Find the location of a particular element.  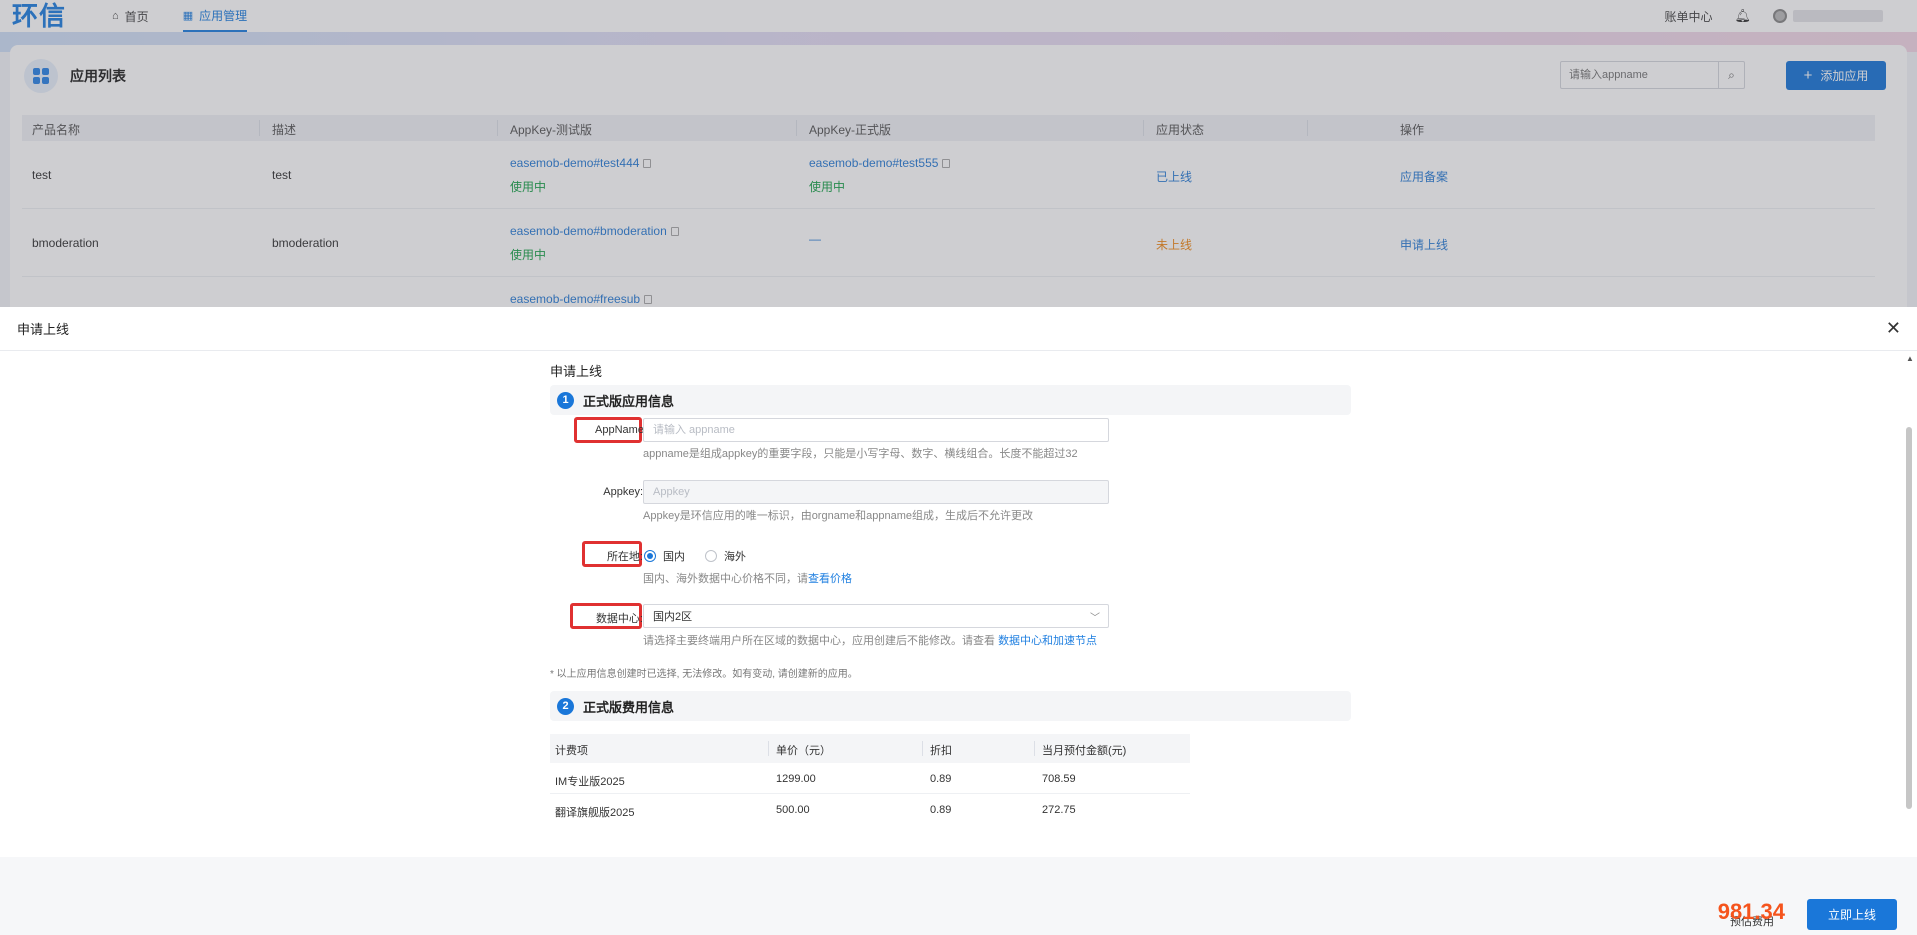

datacenter-select: 国内2区 ﹀ is located at coordinates (876, 616).